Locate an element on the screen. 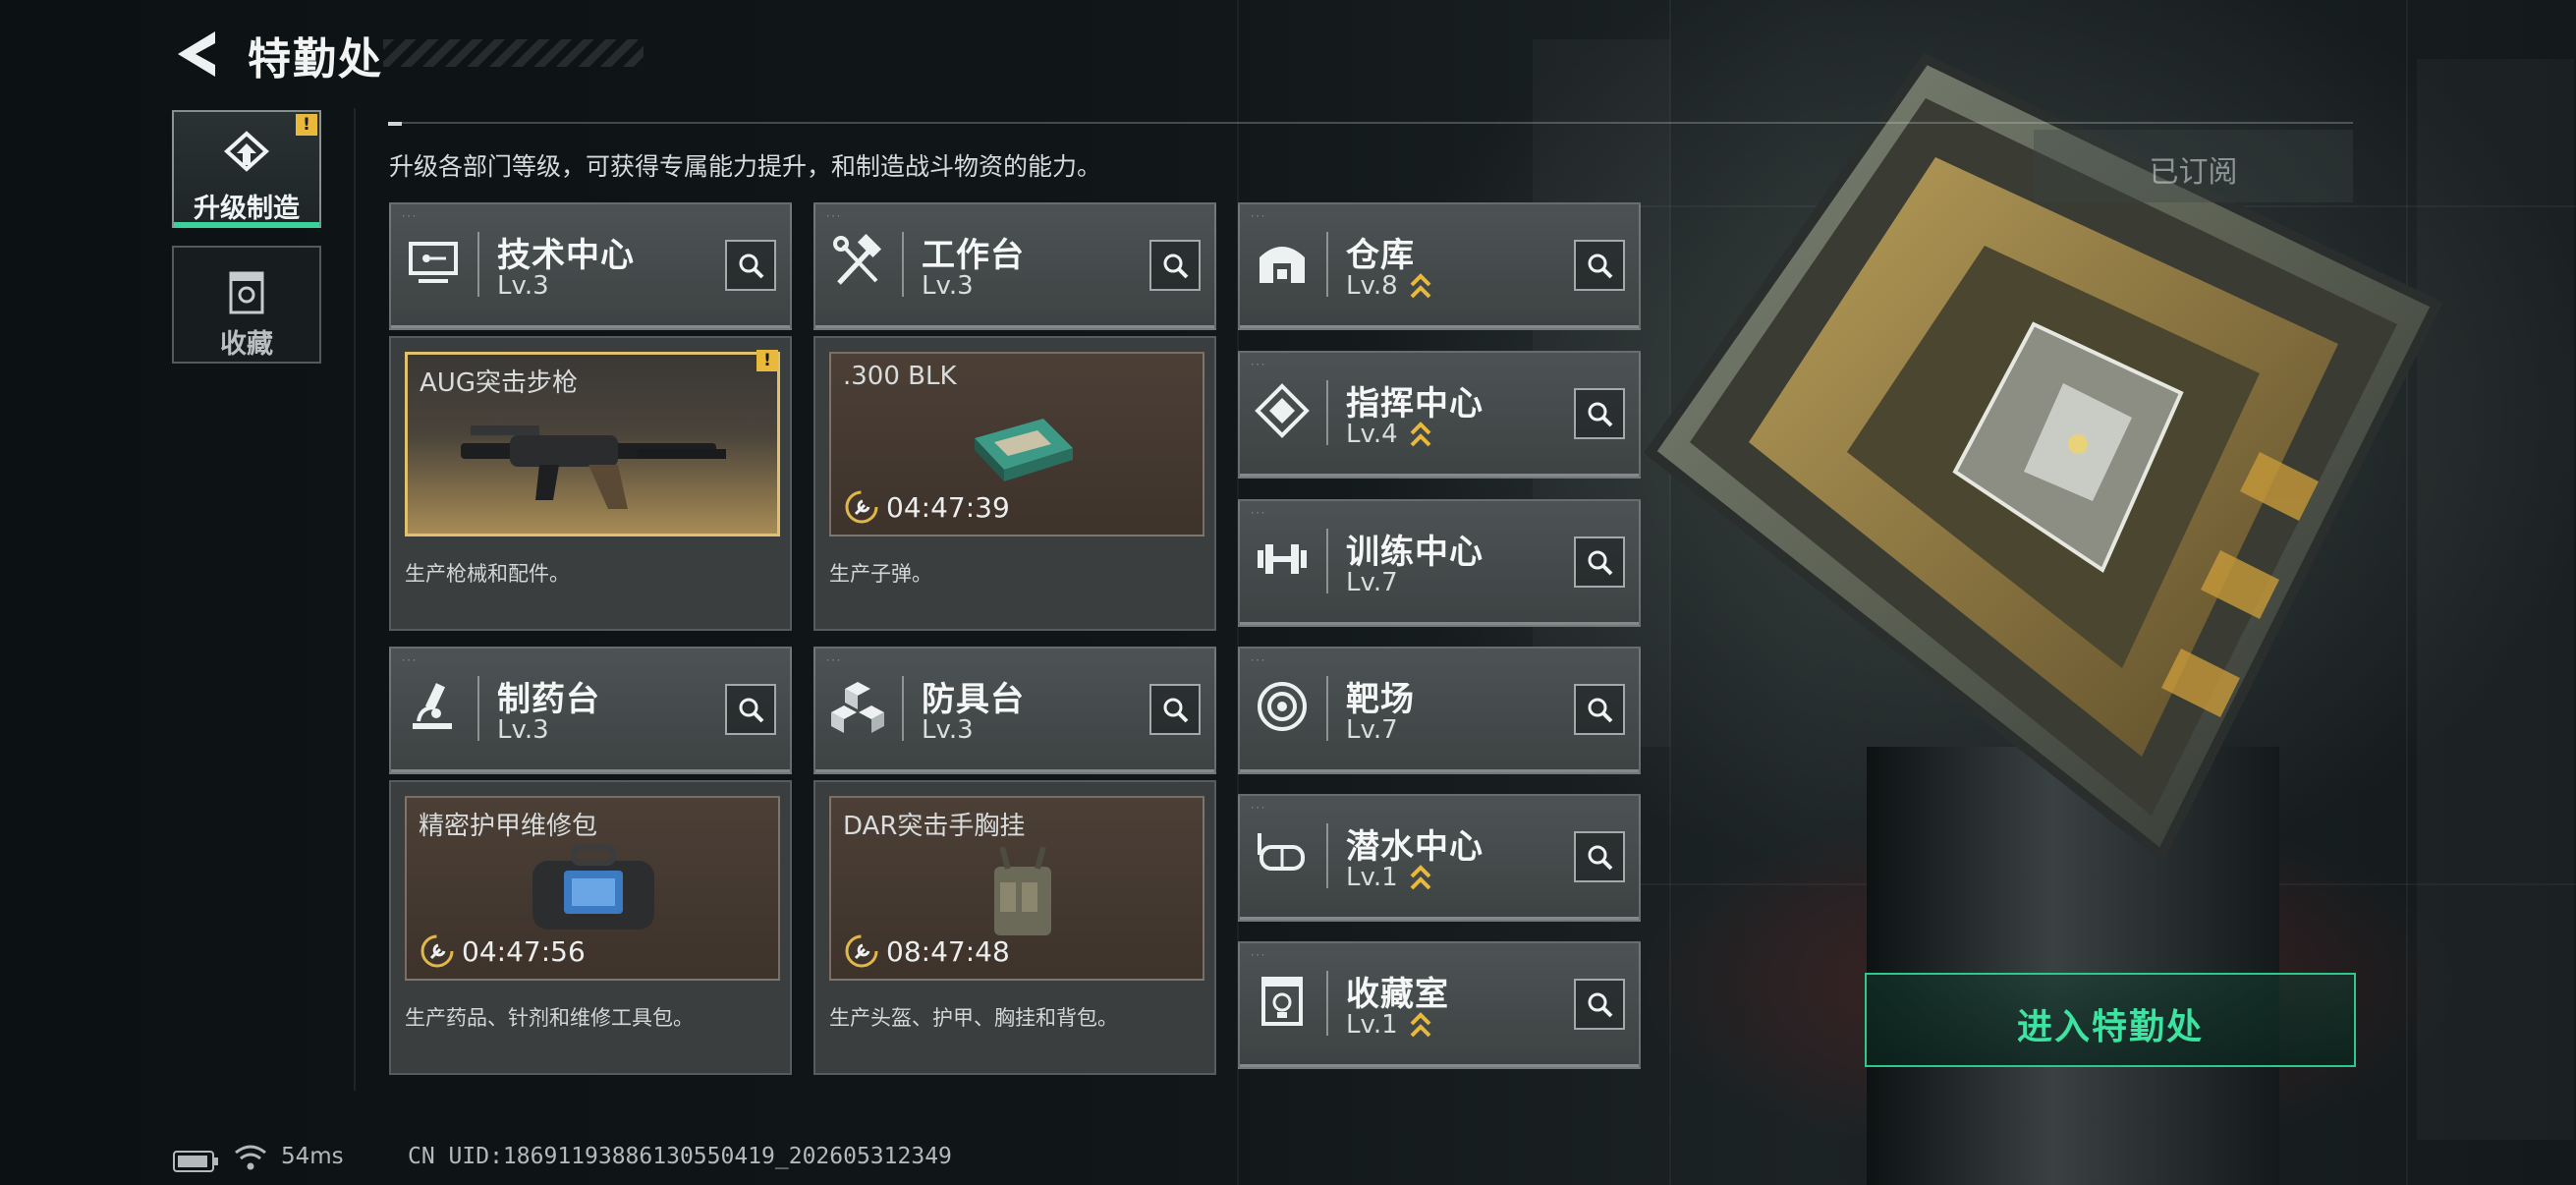 The height and width of the screenshot is (1185, 2576). trophy-case-icon is located at coordinates (246, 292).